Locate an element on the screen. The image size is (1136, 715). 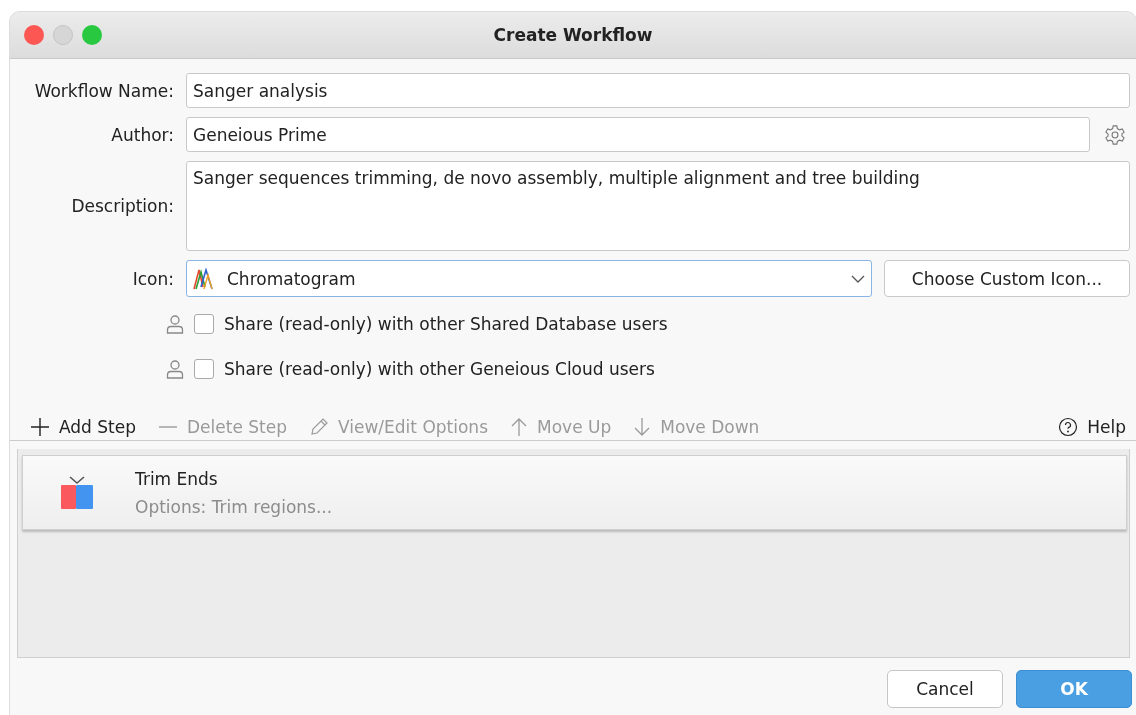
arrow-up-icon is located at coordinates (519, 427).